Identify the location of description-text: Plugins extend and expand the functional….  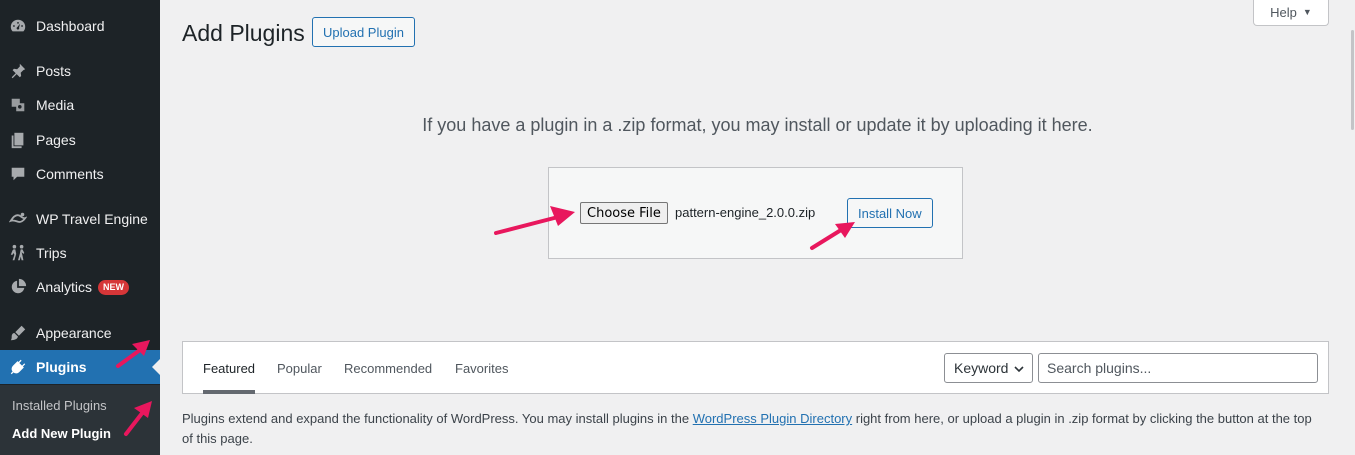
(437, 418).